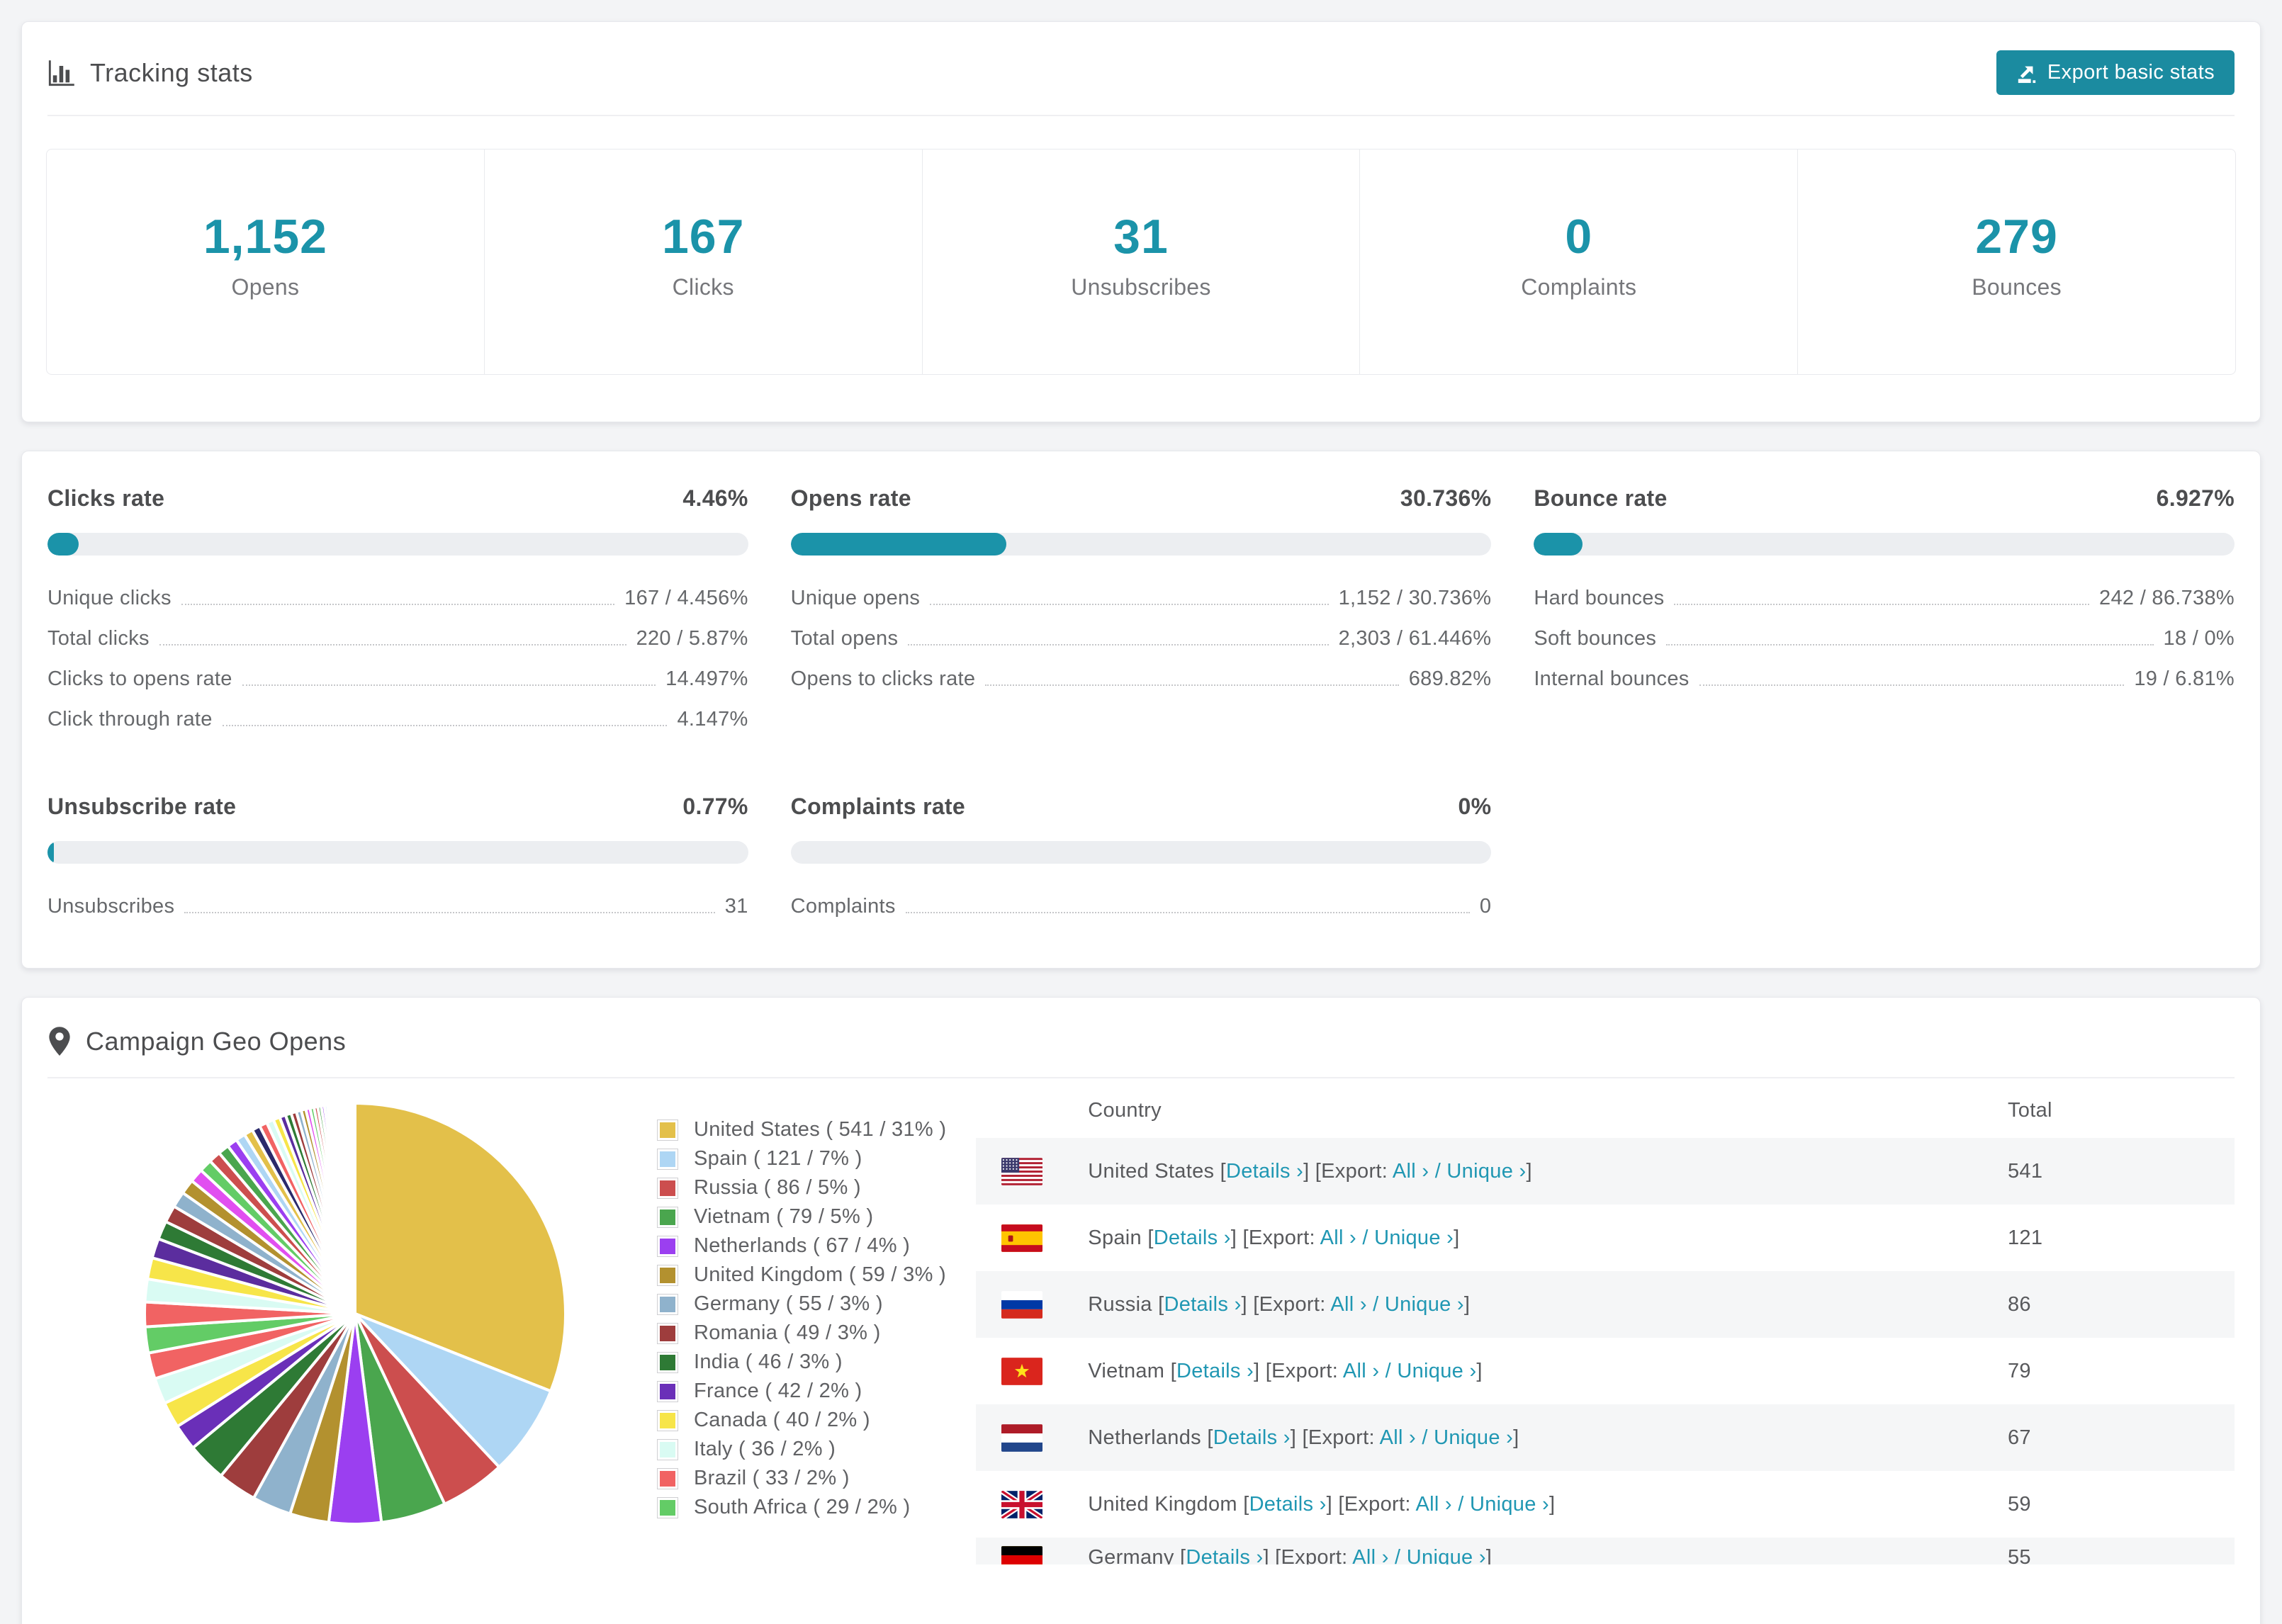 Image resolution: width=2282 pixels, height=1624 pixels. What do you see at coordinates (772, 1478) in the screenshot?
I see `legend-label: Brazil ( 33 / 2% )` at bounding box center [772, 1478].